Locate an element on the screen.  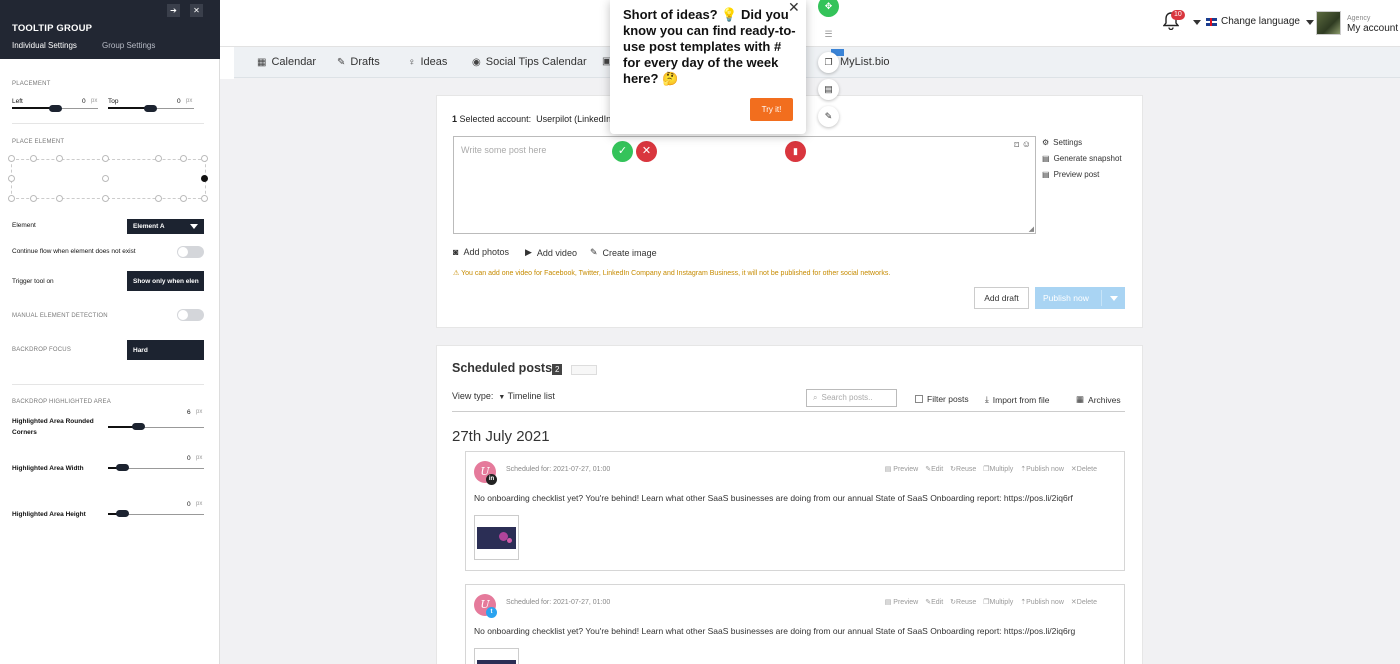
tab-calendar: ▦ Calendar is located at coordinates (286, 62).